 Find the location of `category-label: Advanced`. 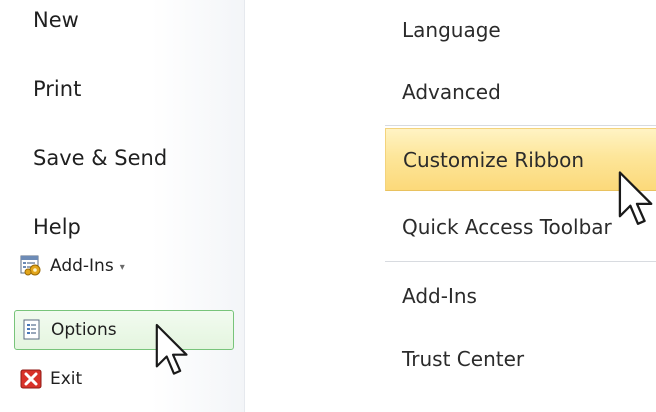

category-label: Advanced is located at coordinates (451, 92).